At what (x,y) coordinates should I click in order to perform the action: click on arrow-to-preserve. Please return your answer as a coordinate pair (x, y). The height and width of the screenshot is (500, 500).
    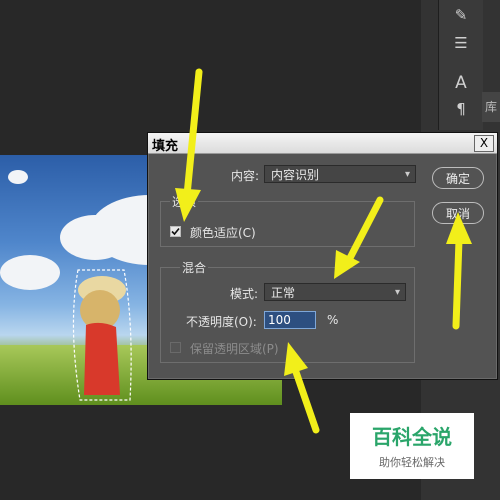
    Looking at the image, I should click on (306, 401).